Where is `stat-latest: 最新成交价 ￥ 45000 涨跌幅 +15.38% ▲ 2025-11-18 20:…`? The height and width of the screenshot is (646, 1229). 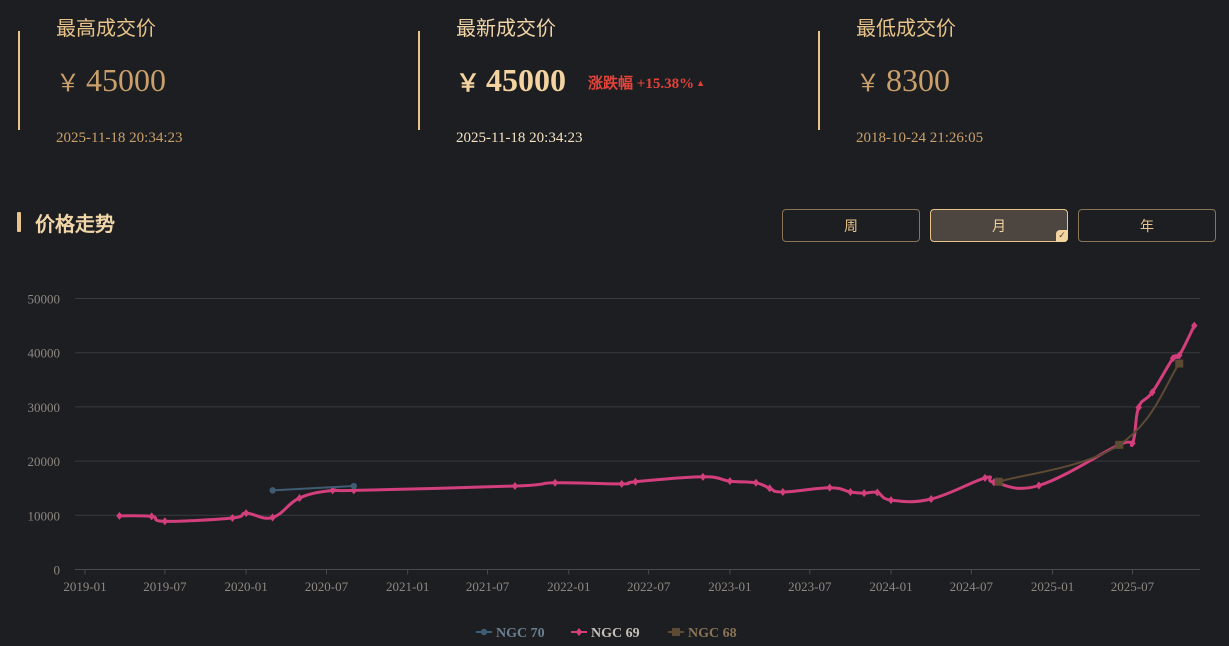 stat-latest: 最新成交价 ￥ 45000 涨跌幅 +15.38% ▲ 2025-11-18 20:… is located at coordinates (608, 80).